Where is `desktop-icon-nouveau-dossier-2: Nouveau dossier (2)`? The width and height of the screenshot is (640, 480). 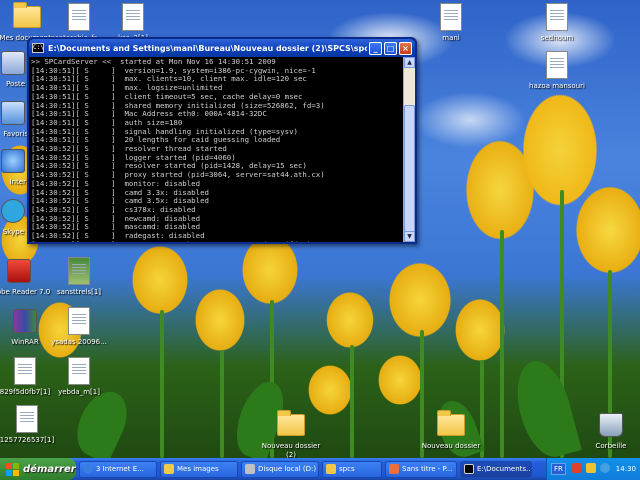 desktop-icon-nouveau-dossier-2: Nouveau dossier (2) is located at coordinates (291, 435).